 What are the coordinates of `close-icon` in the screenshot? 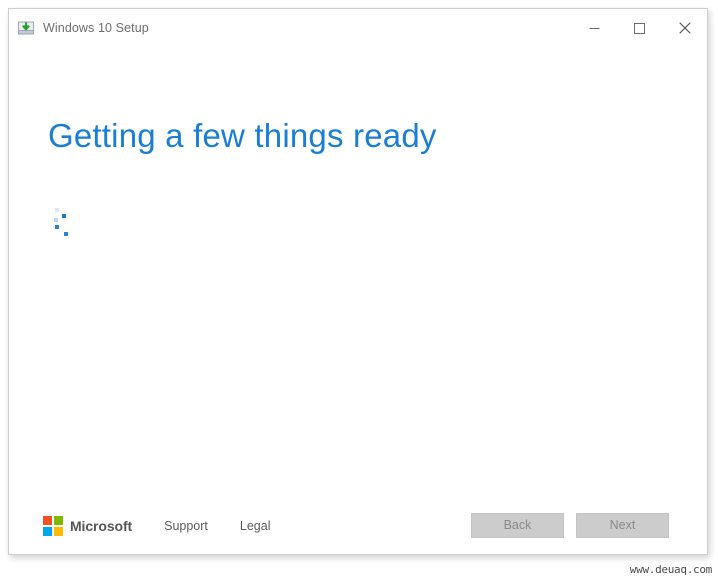 It's located at (684, 28).